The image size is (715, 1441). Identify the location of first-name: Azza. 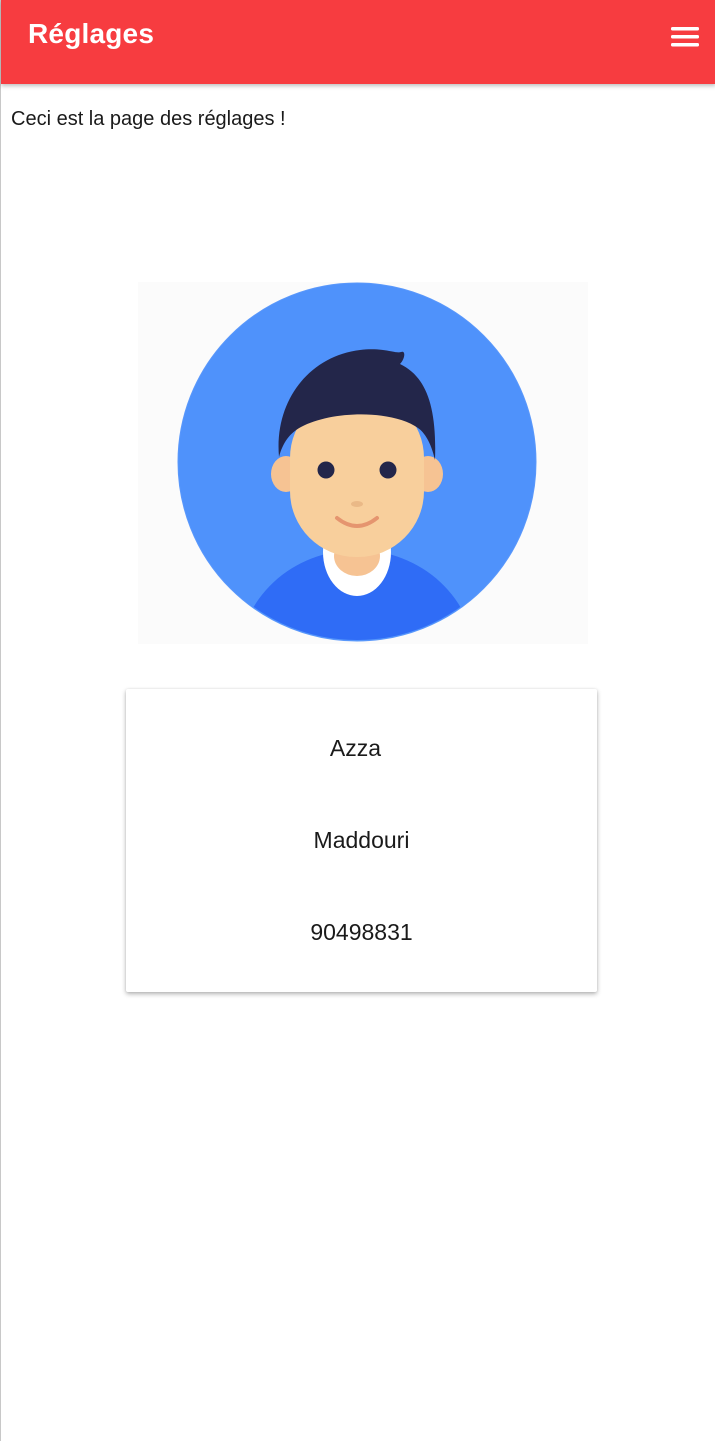
(355, 748).